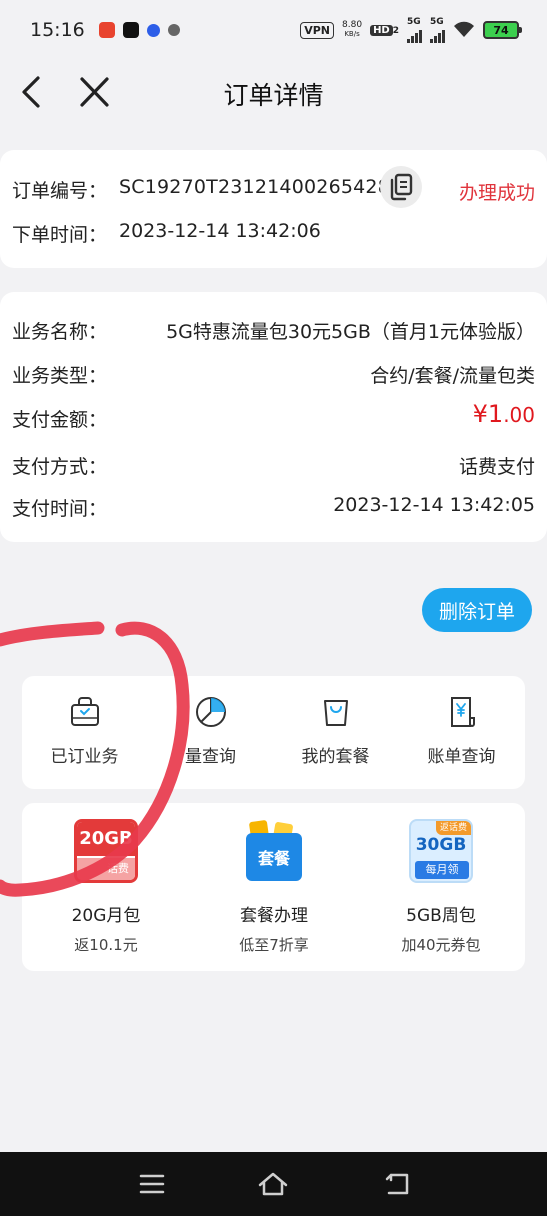  What do you see at coordinates (414, 29) in the screenshot?
I see `signal-icon-1: 5G` at bounding box center [414, 29].